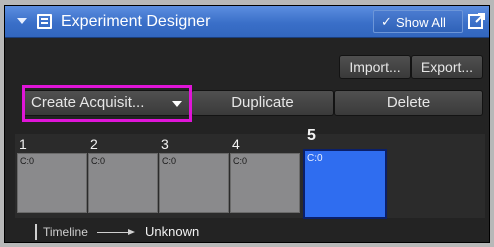 The height and width of the screenshot is (247, 494). What do you see at coordinates (311, 135) in the screenshot?
I see `block-number-selected: 5` at bounding box center [311, 135].